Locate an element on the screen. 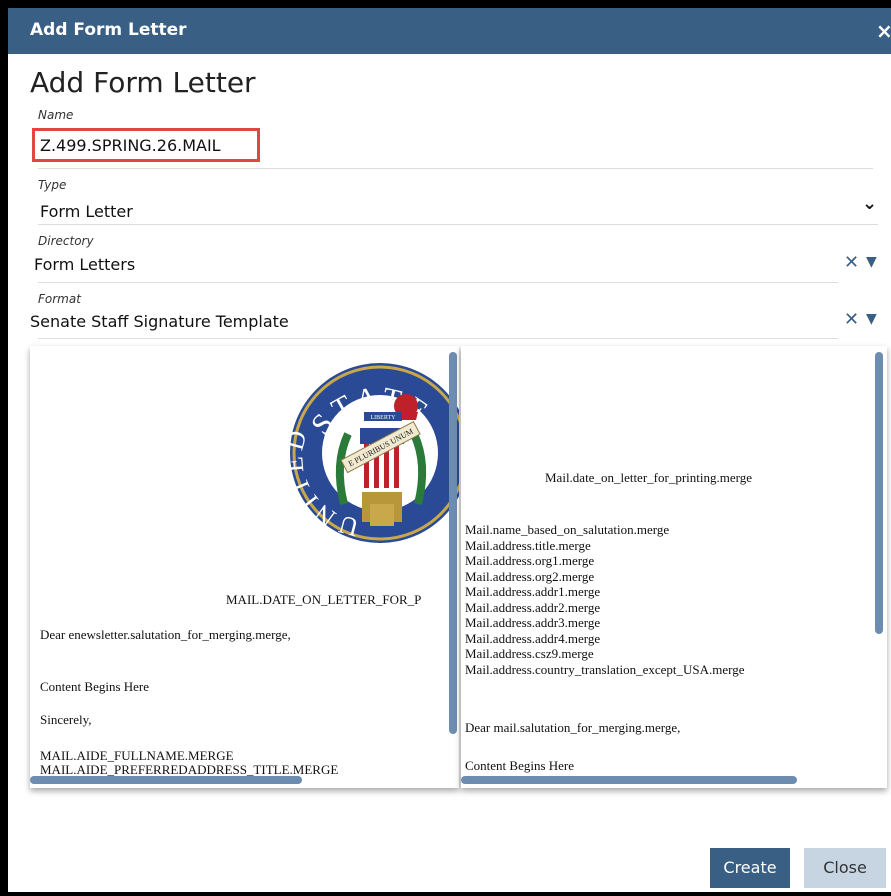 This screenshot has height=896, width=891. format-underline is located at coordinates (438, 338).